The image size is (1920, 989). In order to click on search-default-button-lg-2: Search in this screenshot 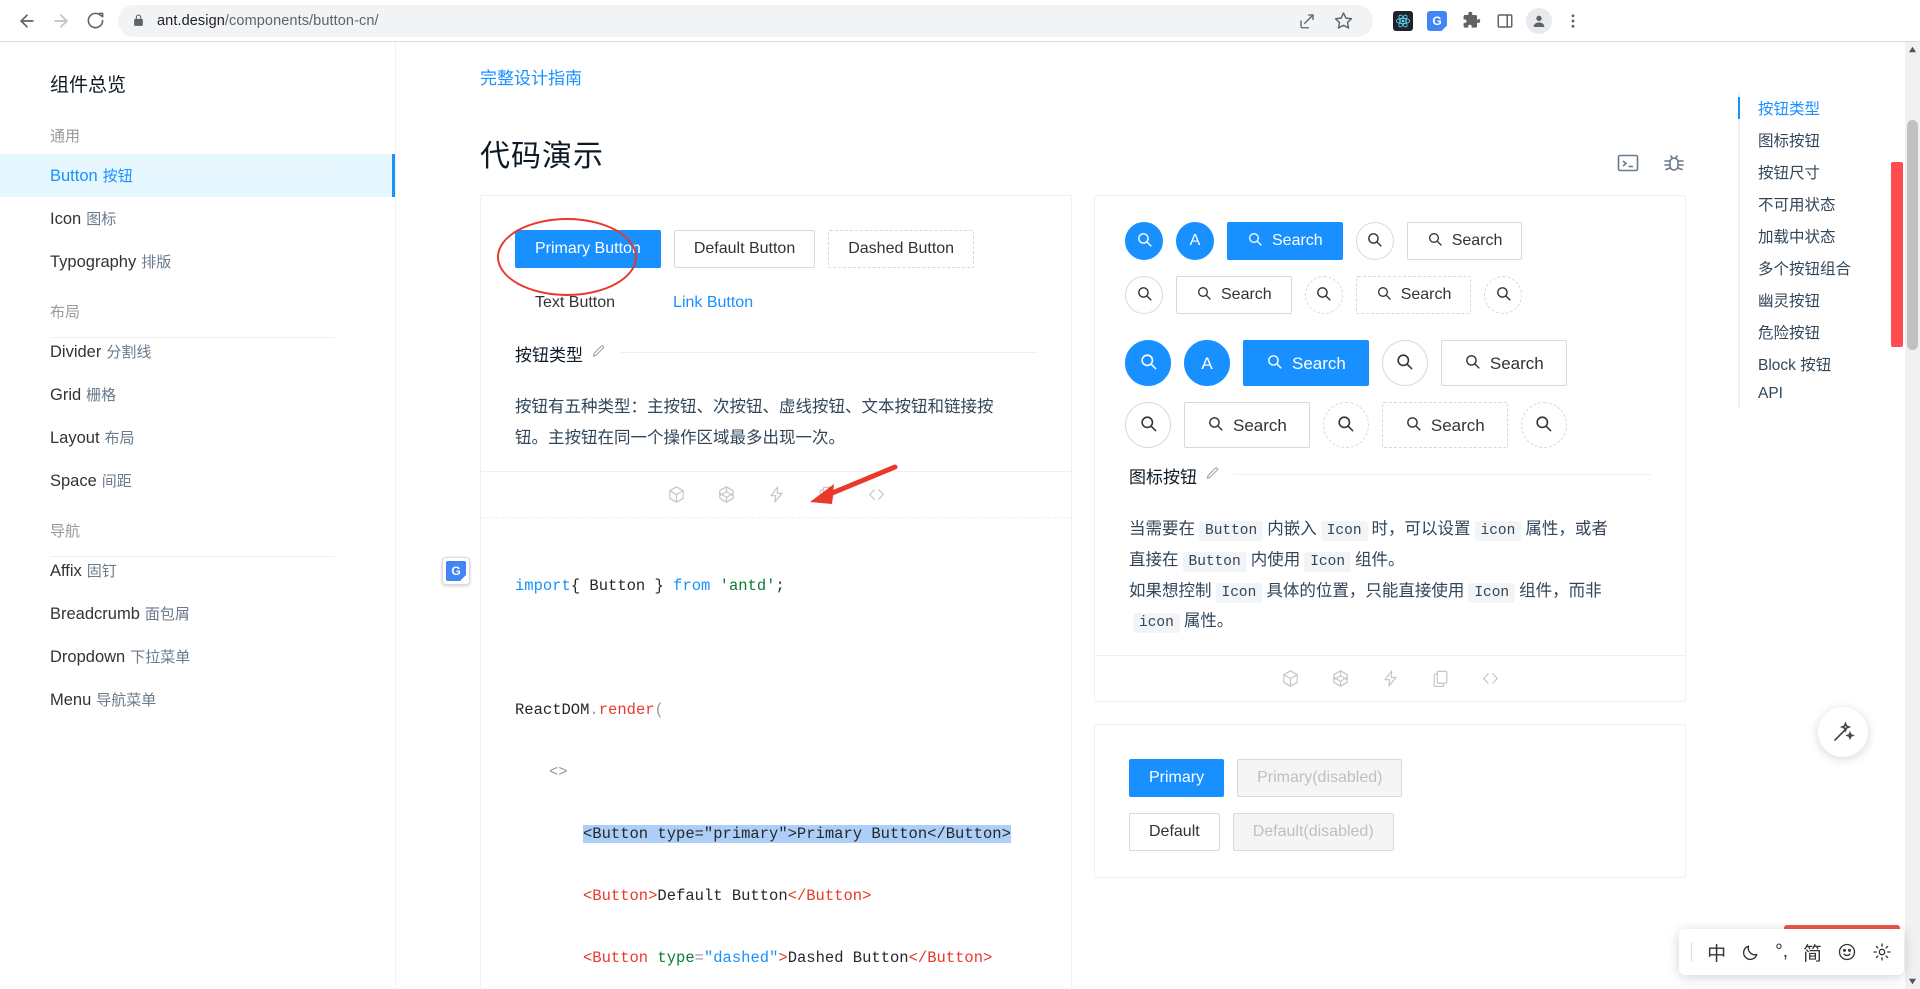, I will do `click(1247, 425)`.